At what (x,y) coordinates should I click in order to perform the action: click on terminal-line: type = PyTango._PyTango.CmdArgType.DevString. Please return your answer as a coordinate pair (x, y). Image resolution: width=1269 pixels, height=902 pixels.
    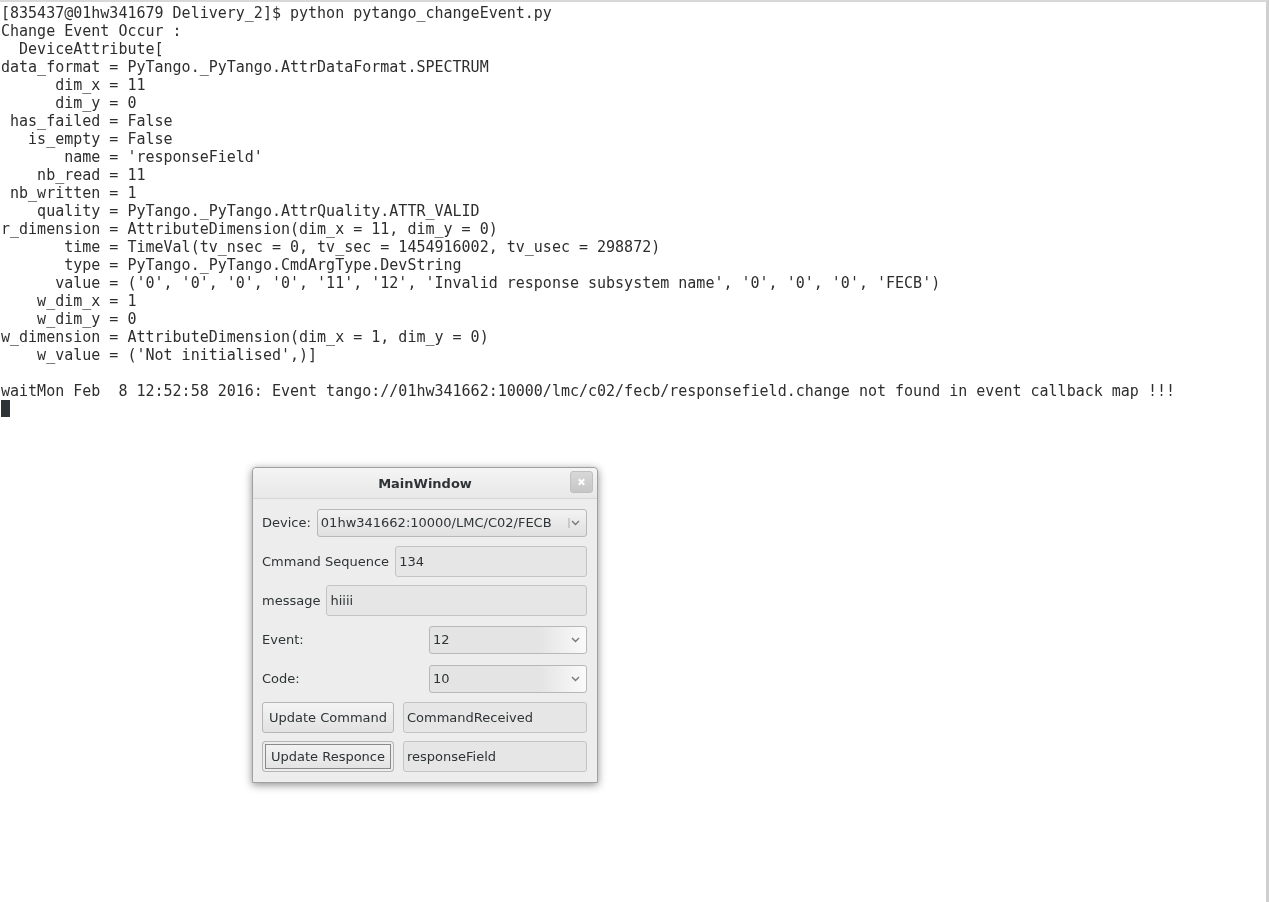
    Looking at the image, I should click on (262, 265).